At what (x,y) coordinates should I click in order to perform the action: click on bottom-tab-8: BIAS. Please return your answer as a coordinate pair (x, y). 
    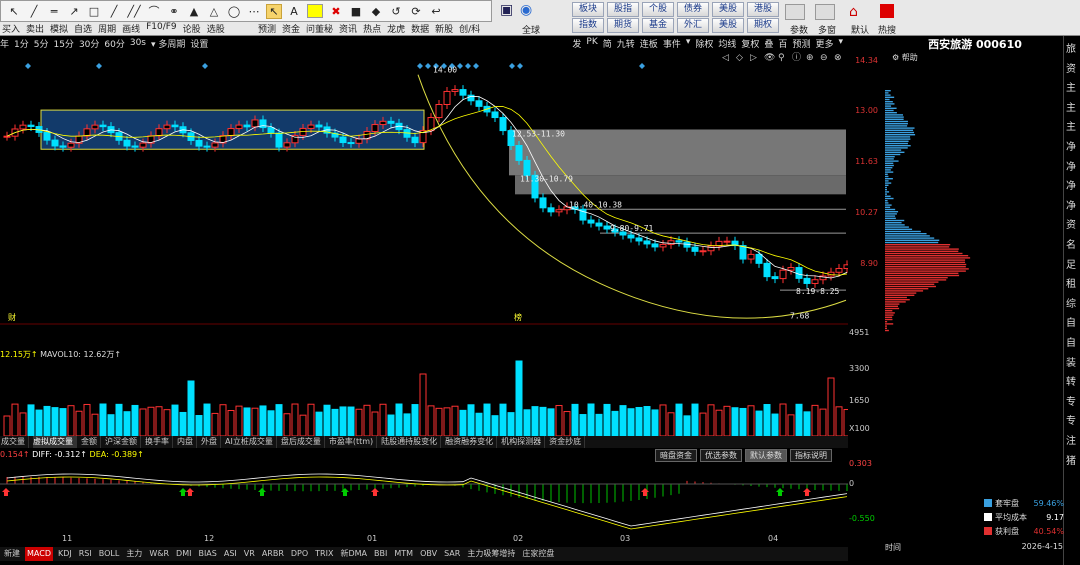
    Looking at the image, I should click on (207, 554).